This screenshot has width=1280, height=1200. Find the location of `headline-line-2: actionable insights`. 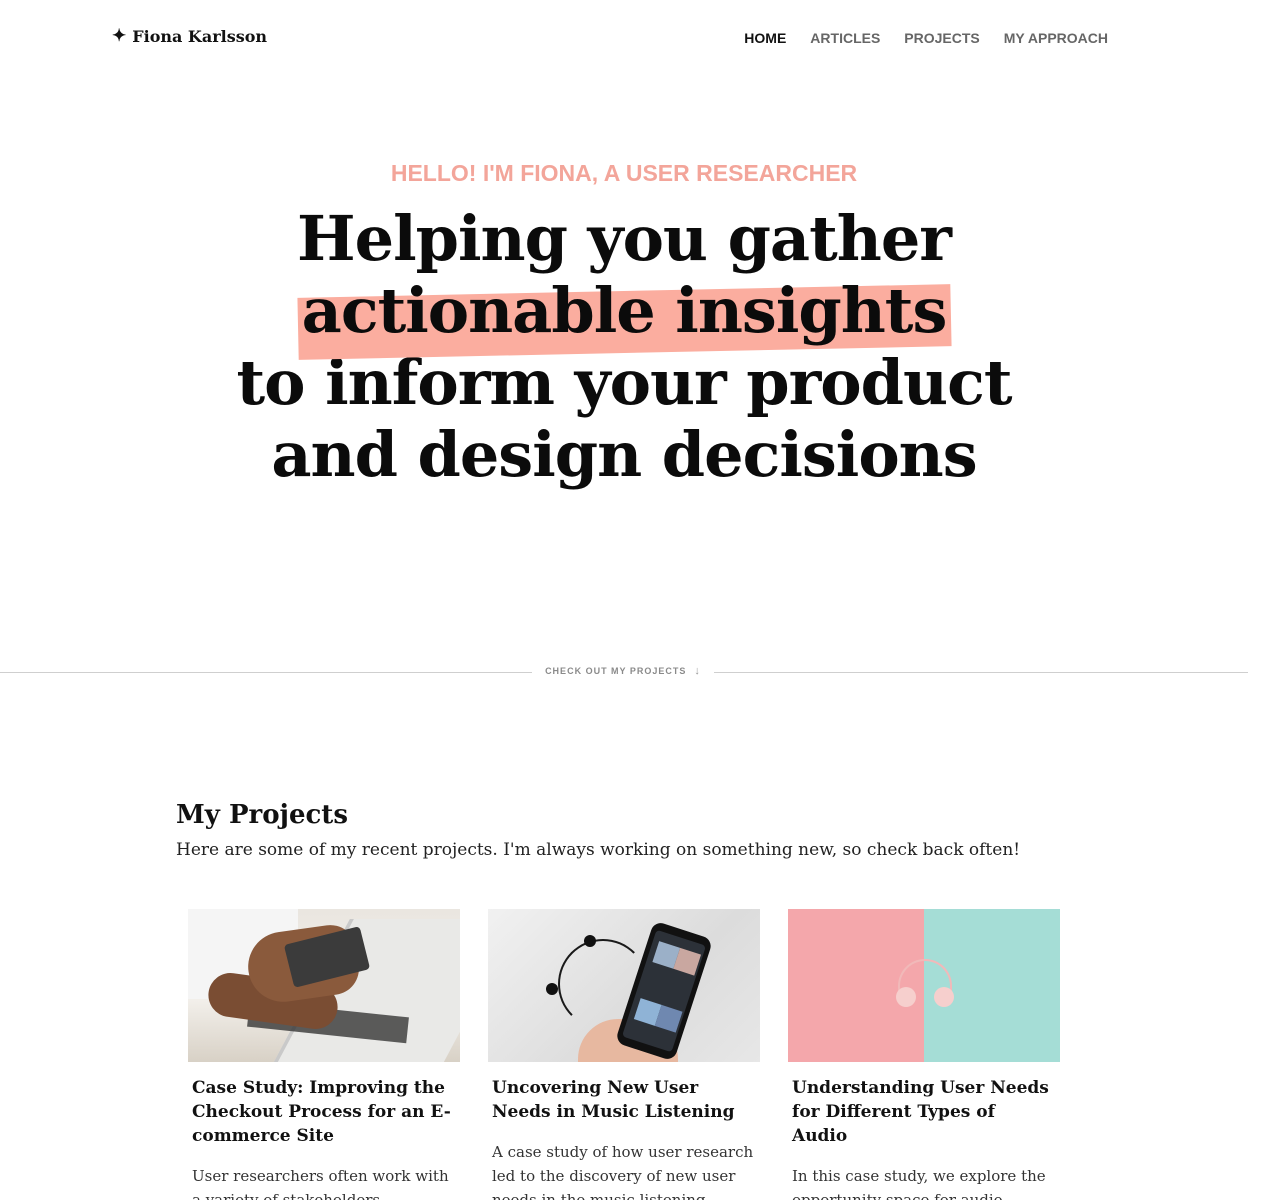

headline-line-2: actionable insights is located at coordinates (624, 311).